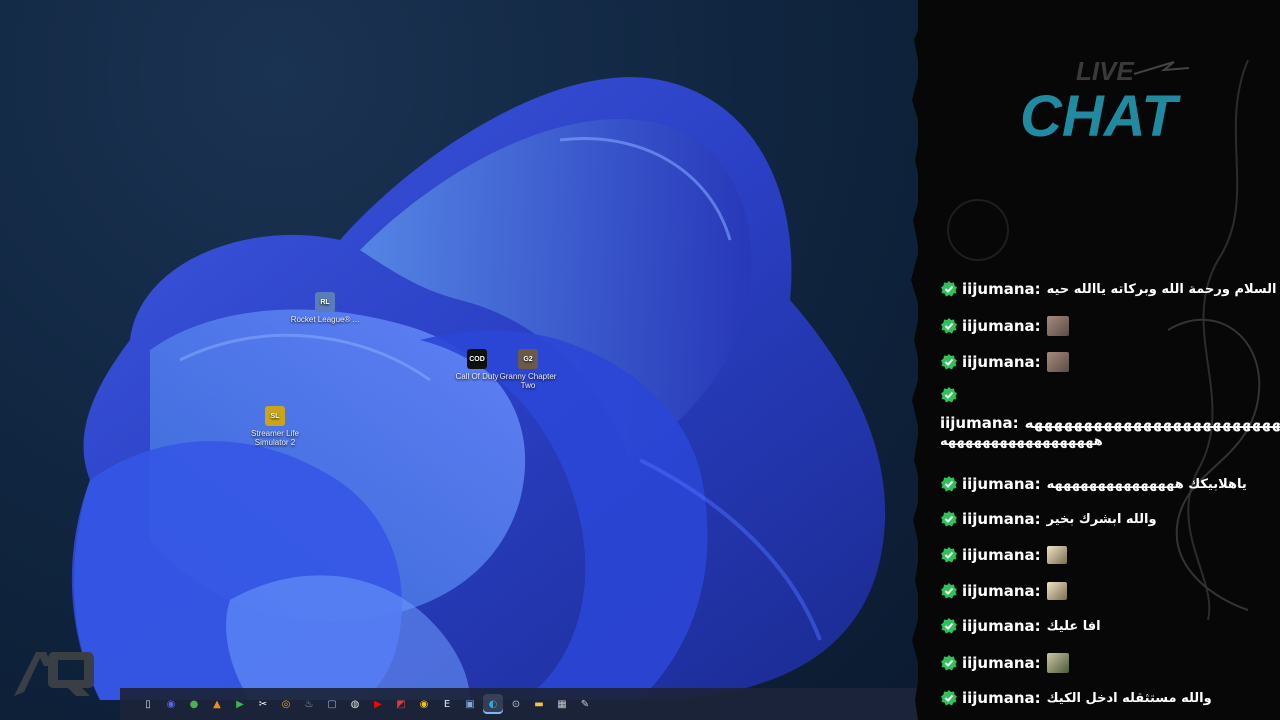 Image resolution: width=1280 pixels, height=720 pixels. Describe the element at coordinates (1073, 626) in the screenshot. I see `chat-message-text: افا عليك` at that location.